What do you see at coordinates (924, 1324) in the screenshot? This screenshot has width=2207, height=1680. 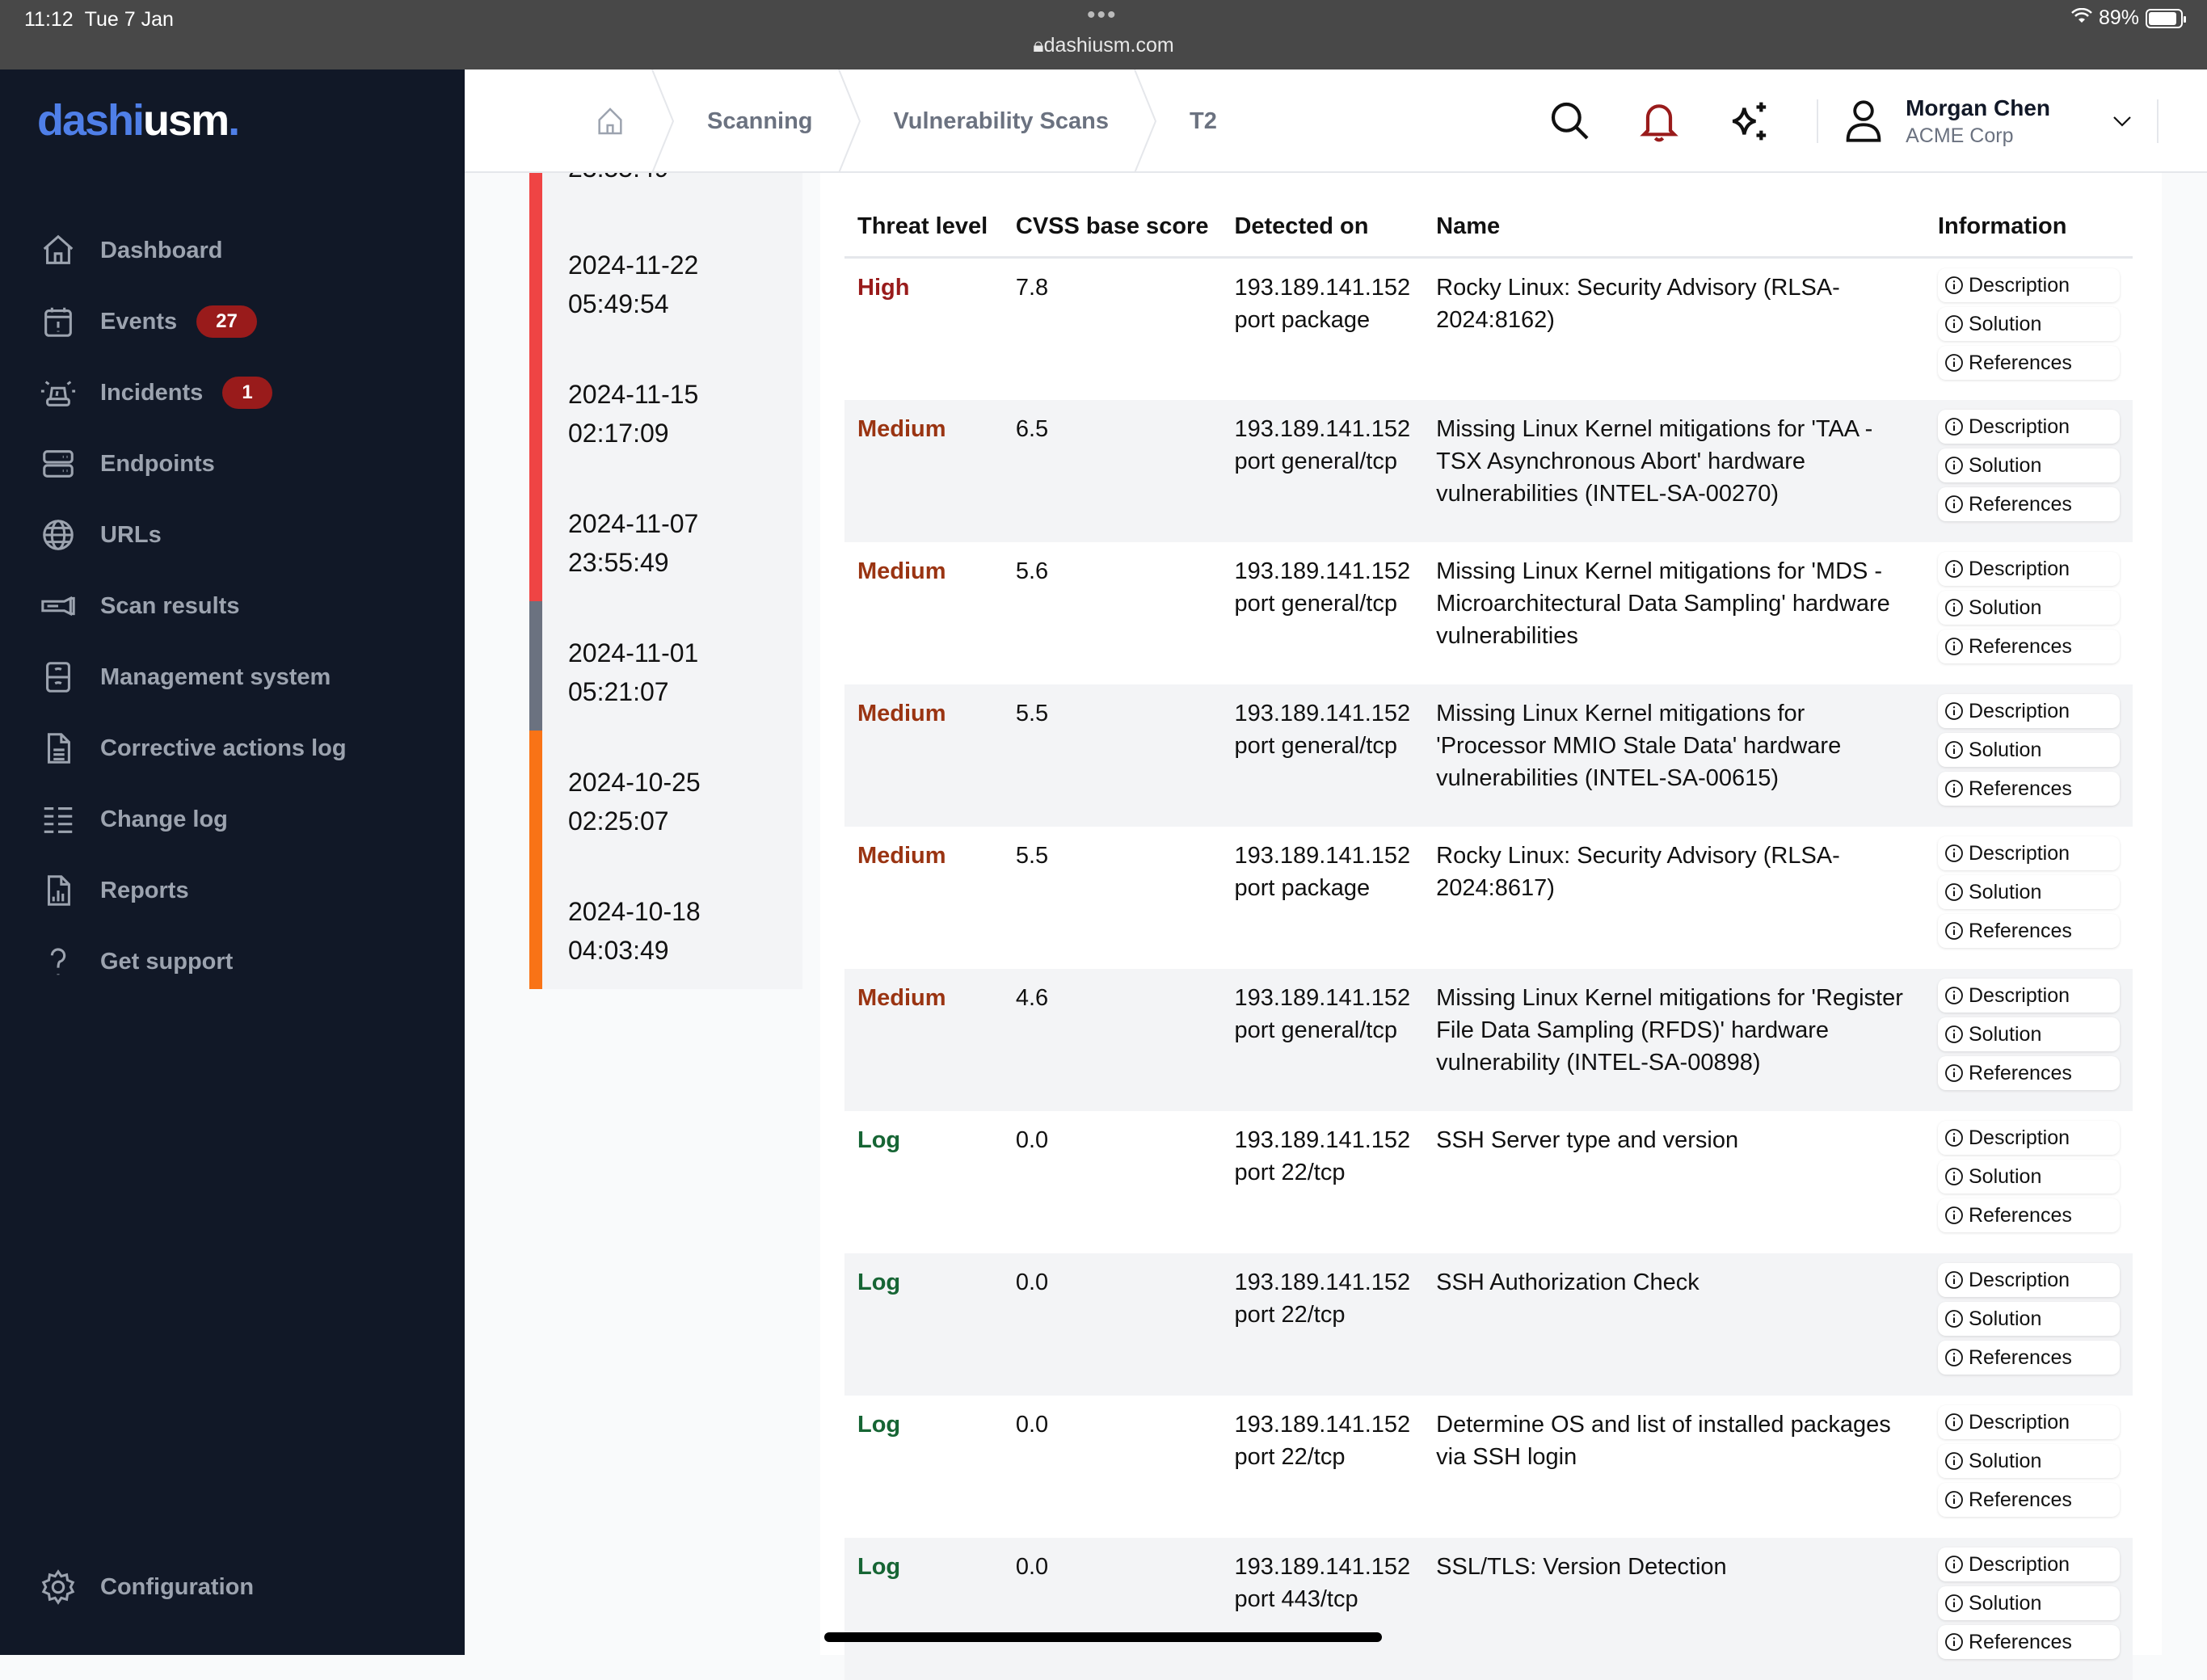 I see `cell-threat-level: Log` at bounding box center [924, 1324].